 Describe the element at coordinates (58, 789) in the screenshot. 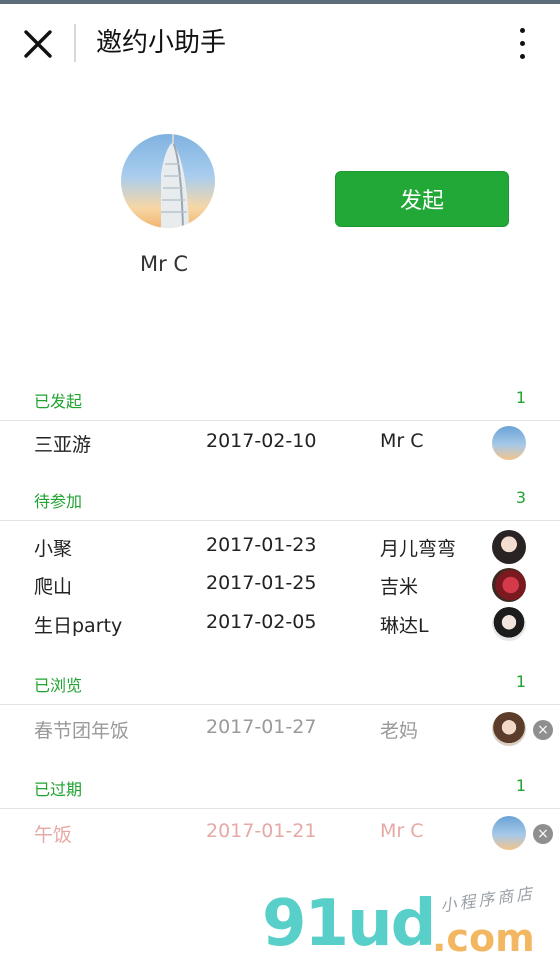

I see `section-title: 已过期` at that location.